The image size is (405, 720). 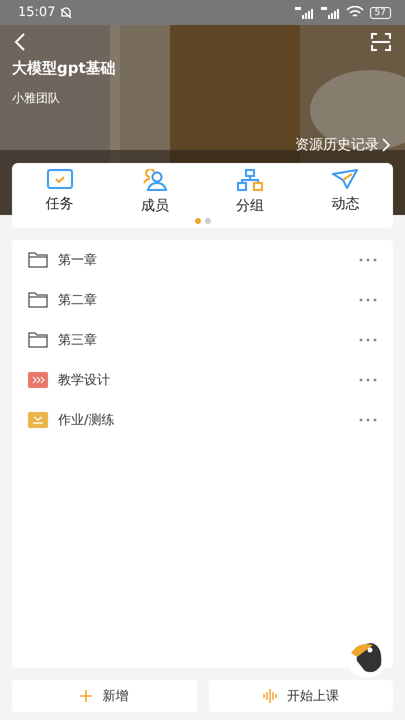 What do you see at coordinates (345, 179) in the screenshot?
I see `paper-plane-icon` at bounding box center [345, 179].